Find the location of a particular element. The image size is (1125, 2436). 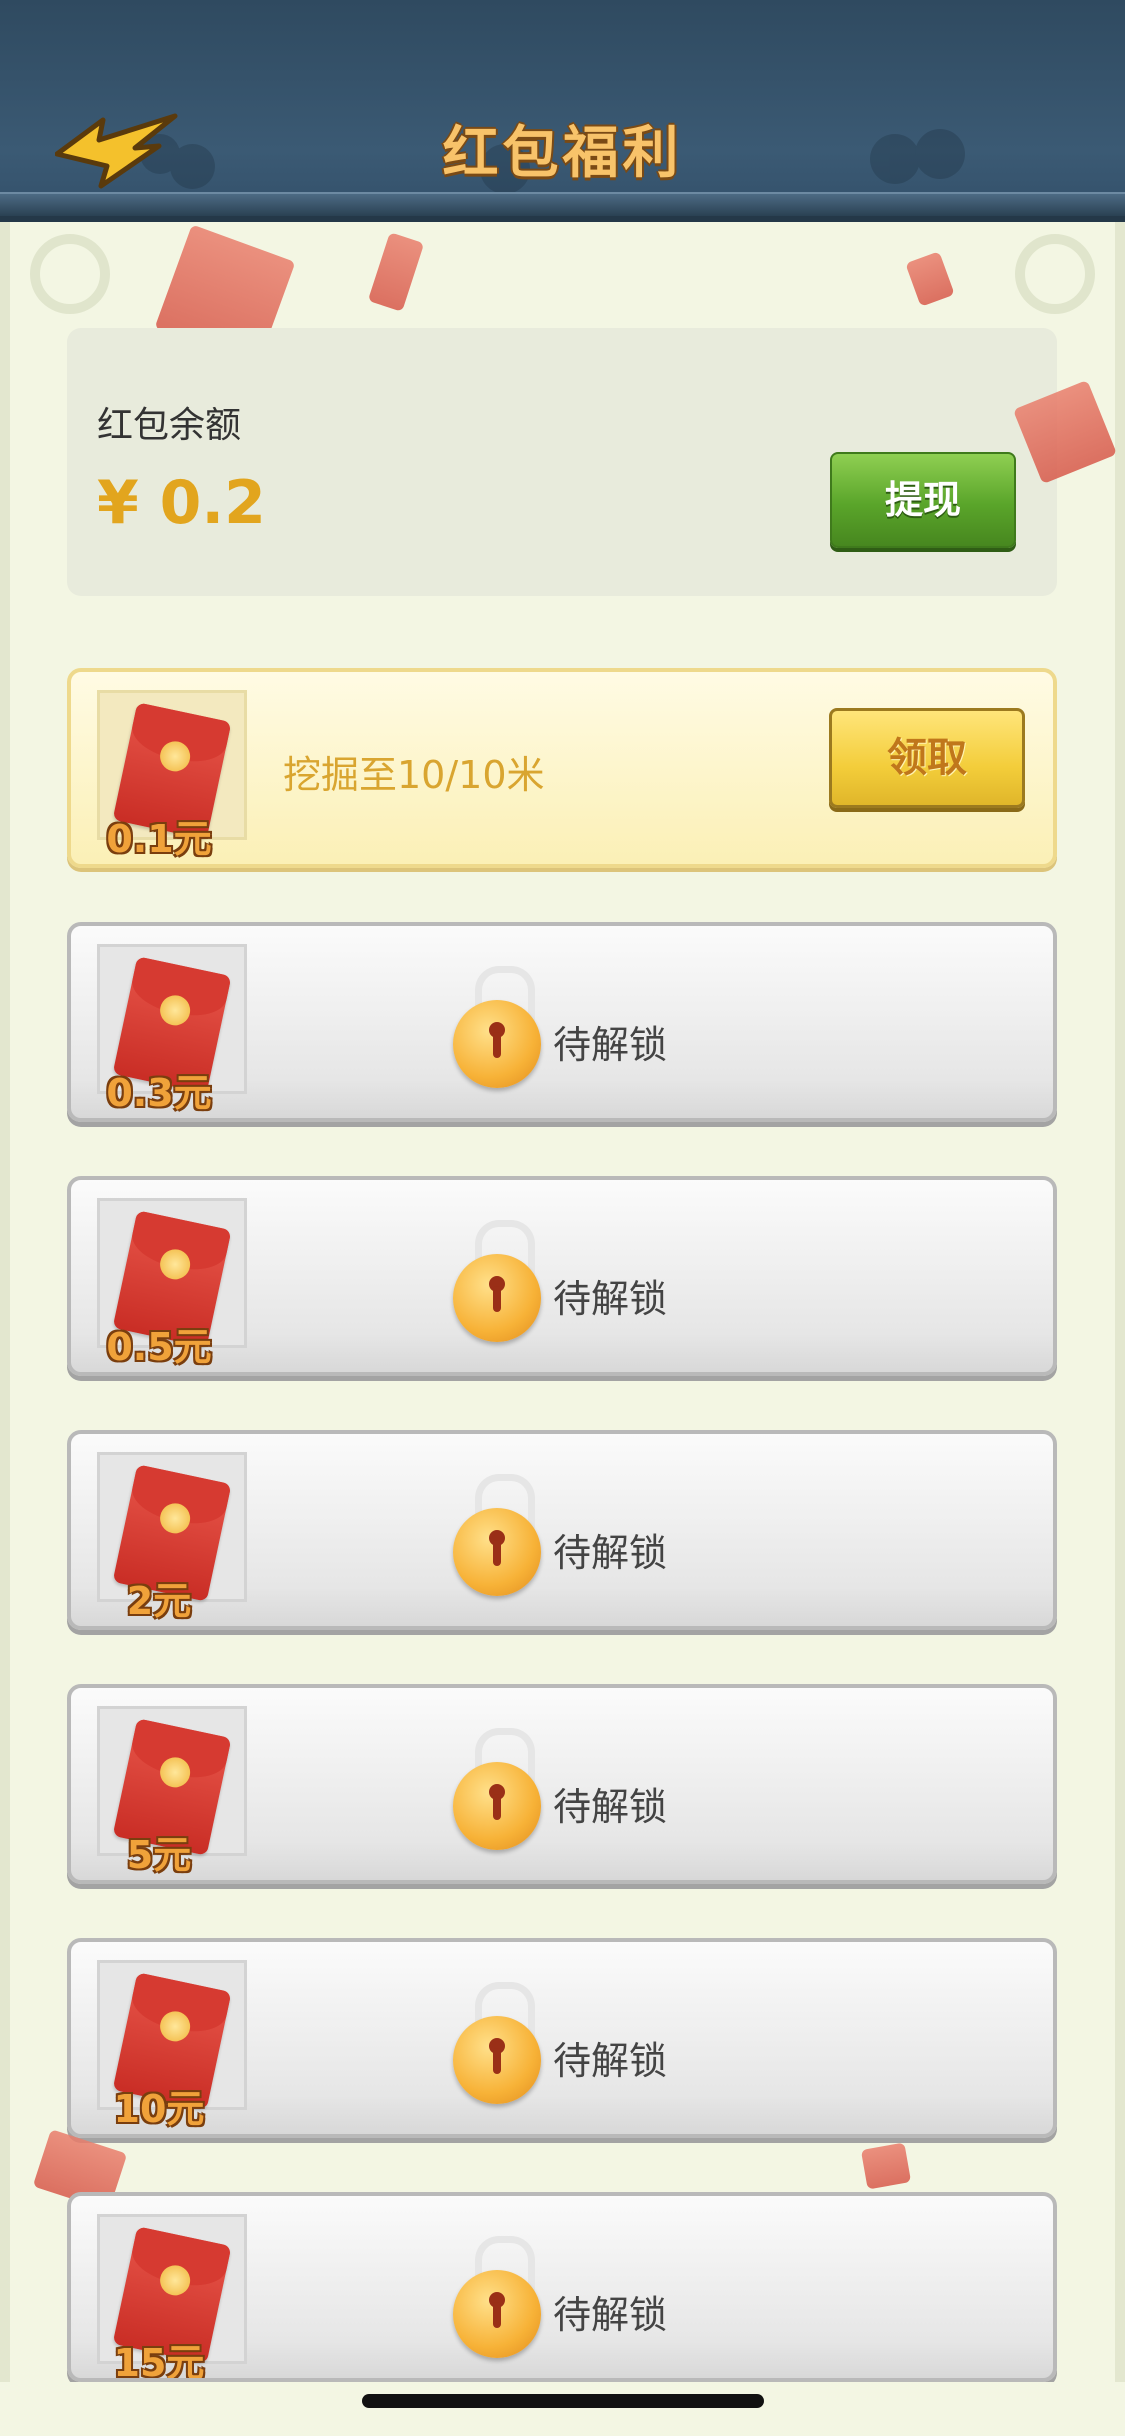

task-progress-text: 挖掘至10/10米 is located at coordinates (414, 775).